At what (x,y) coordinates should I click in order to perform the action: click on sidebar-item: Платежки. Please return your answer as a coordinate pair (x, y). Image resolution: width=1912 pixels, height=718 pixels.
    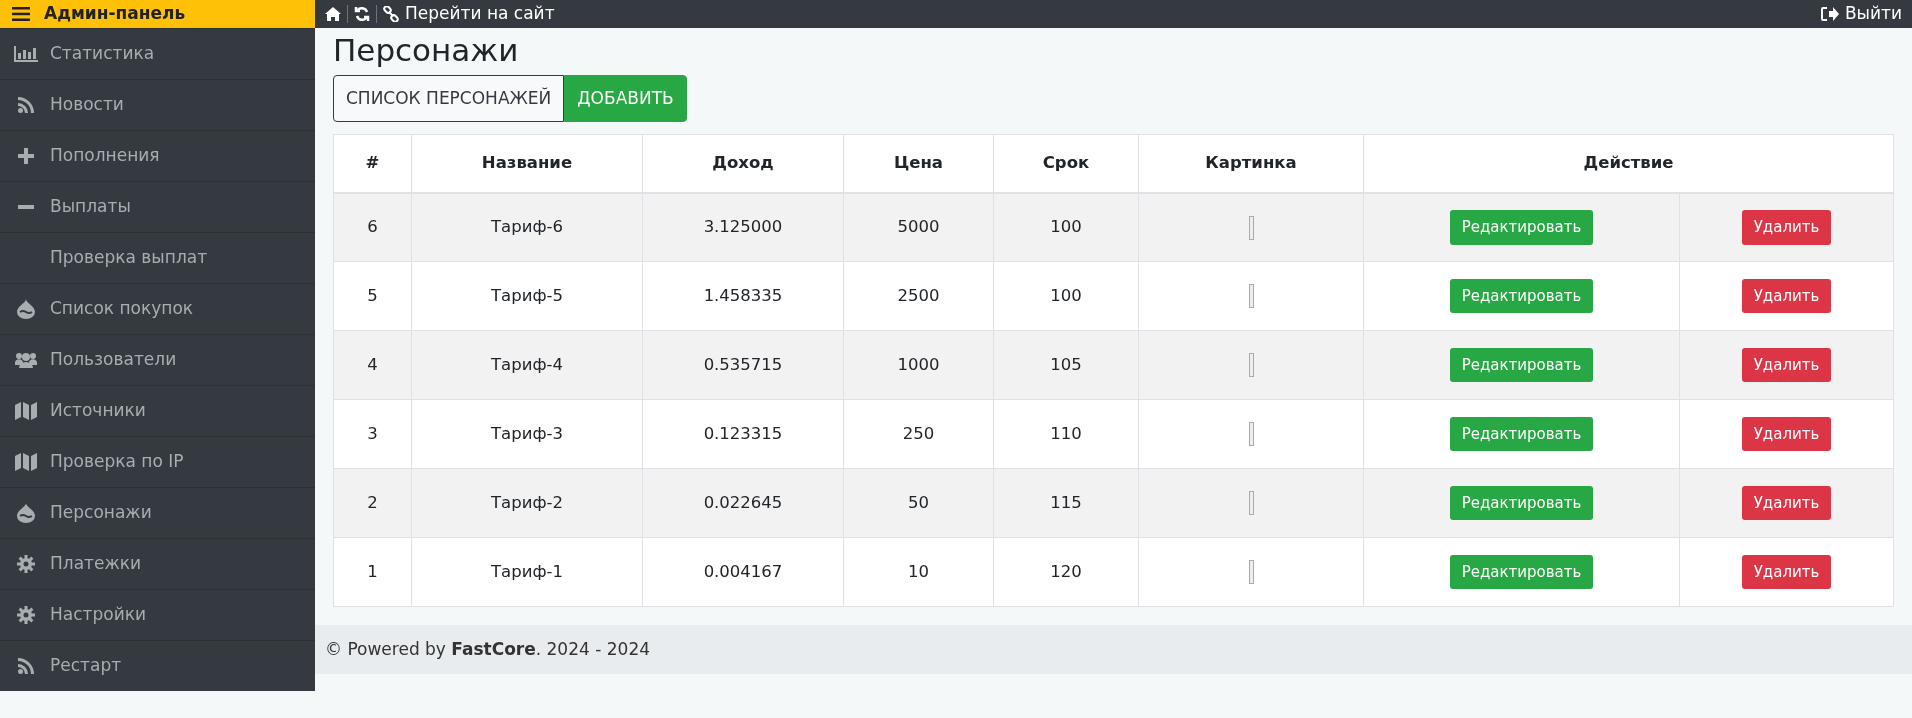
    Looking at the image, I should click on (157, 563).